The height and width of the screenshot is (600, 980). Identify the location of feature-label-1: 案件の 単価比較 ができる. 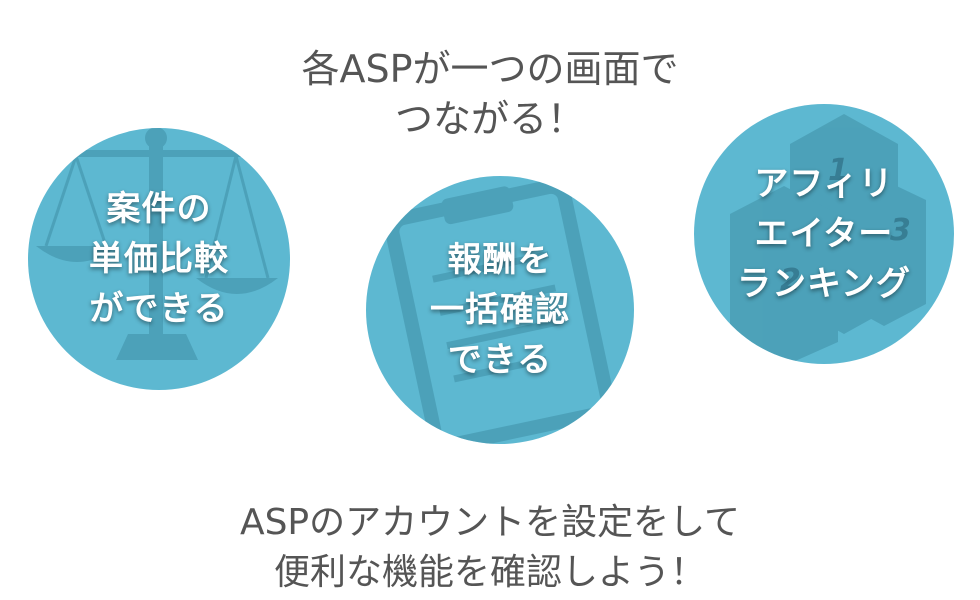
(159, 259).